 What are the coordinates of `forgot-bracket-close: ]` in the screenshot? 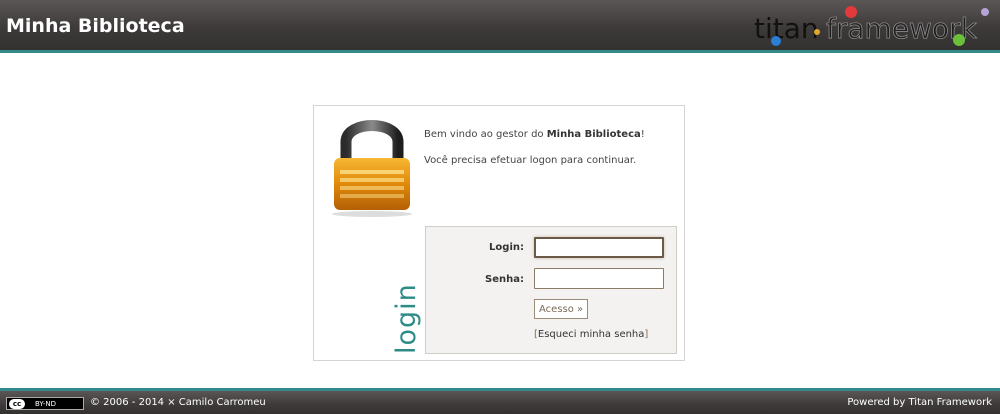 It's located at (646, 334).